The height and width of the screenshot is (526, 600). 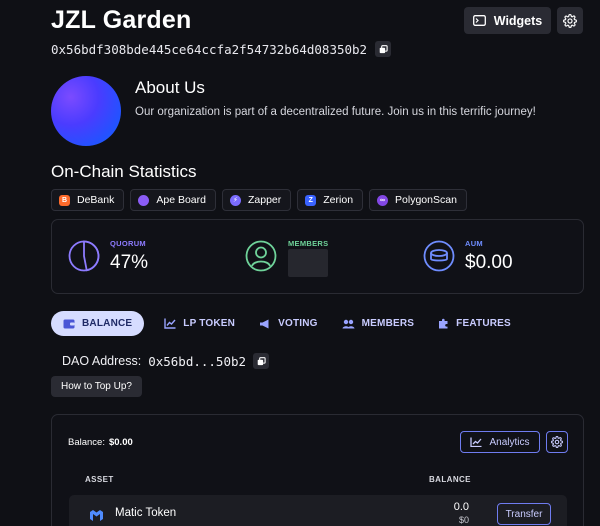 What do you see at coordinates (308, 263) in the screenshot?
I see `members-count-placeholder` at bounding box center [308, 263].